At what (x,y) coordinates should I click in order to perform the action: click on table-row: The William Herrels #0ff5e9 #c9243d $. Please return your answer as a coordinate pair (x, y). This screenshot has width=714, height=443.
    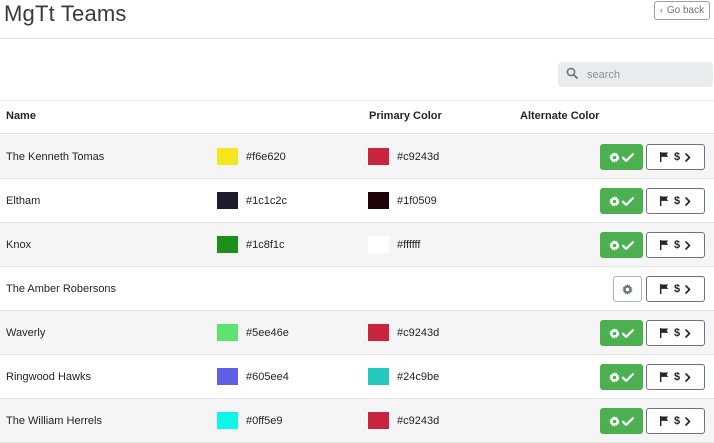
    Looking at the image, I should click on (357, 421).